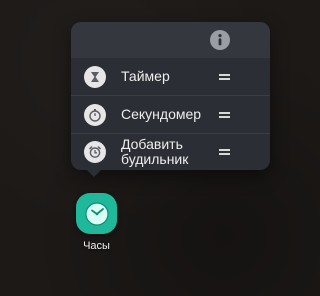  I want to click on shortcut-stopwatch-label: Секундомер, so click(161, 114).